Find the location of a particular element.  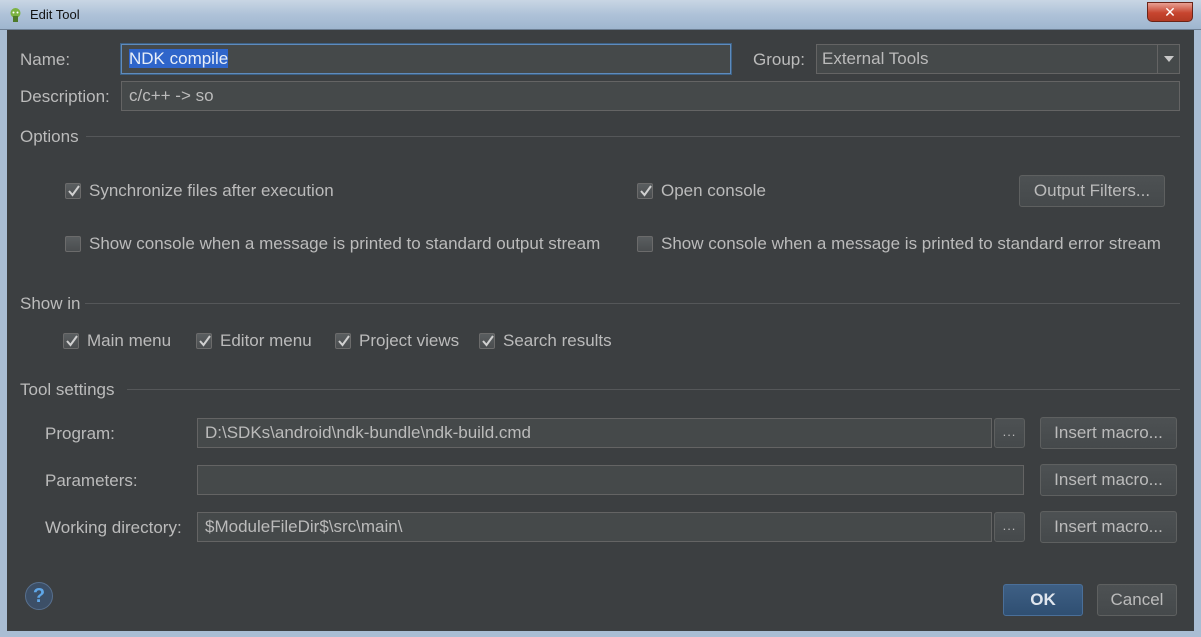

window-frame-right is located at coordinates (1197, 333).